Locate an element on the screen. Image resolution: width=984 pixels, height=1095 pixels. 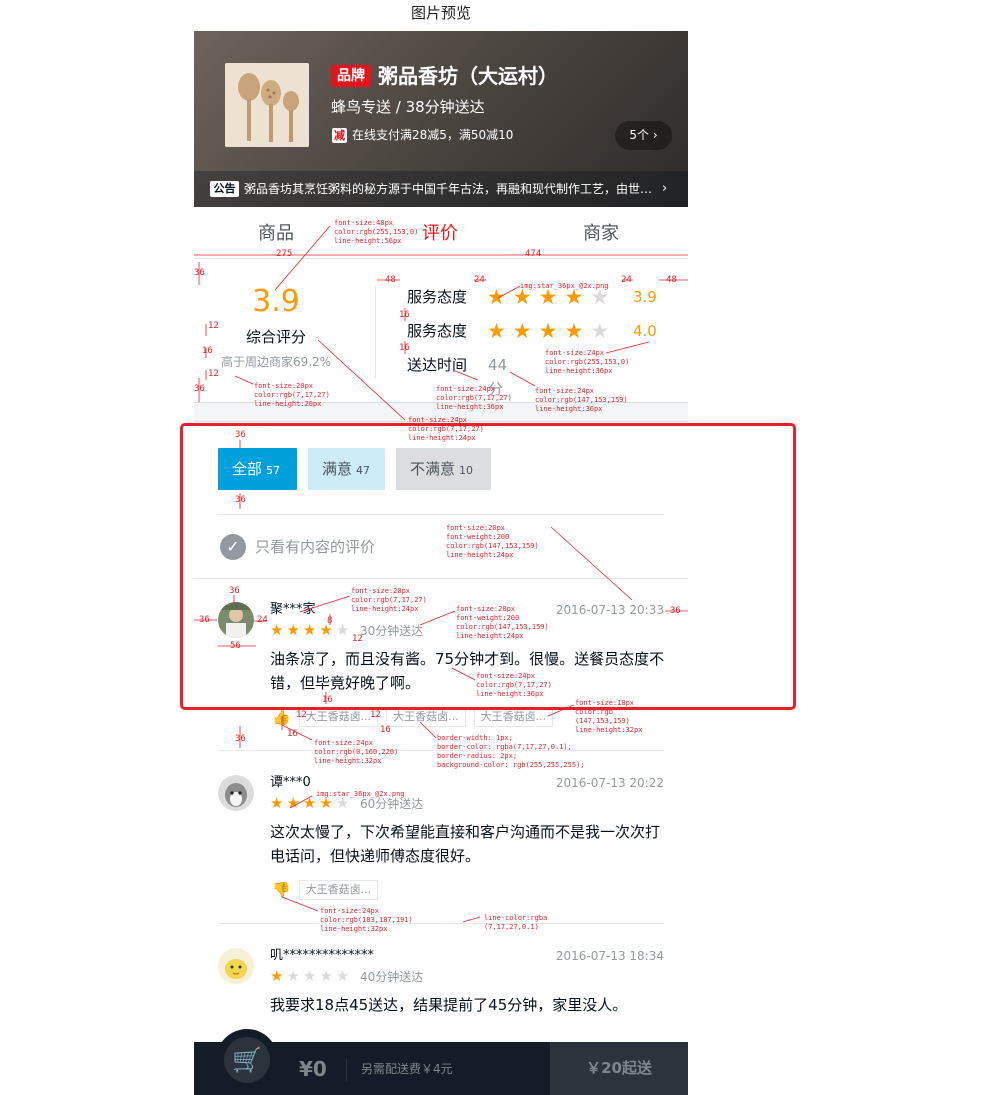
promo-text: 在线支付满28减5，满50减10 is located at coordinates (433, 135).